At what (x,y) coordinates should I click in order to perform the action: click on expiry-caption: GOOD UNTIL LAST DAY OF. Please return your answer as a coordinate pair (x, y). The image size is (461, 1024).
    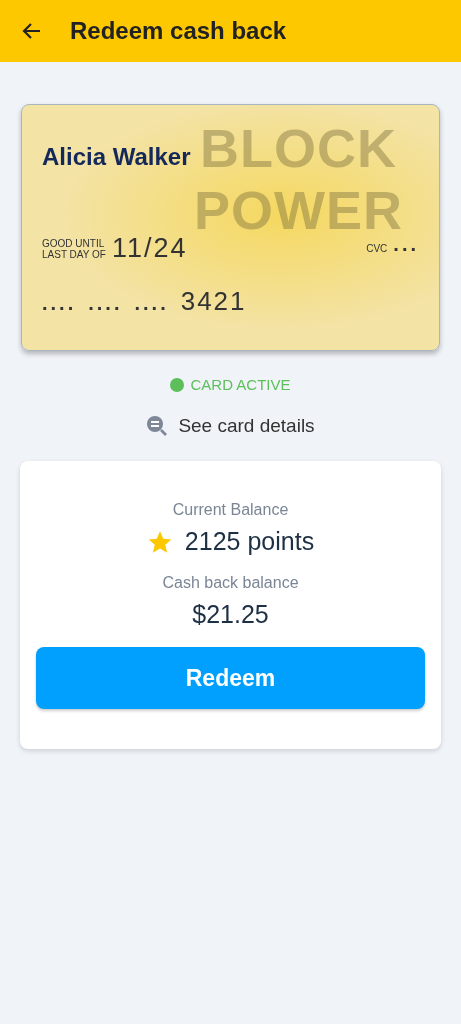
    Looking at the image, I should click on (74, 248).